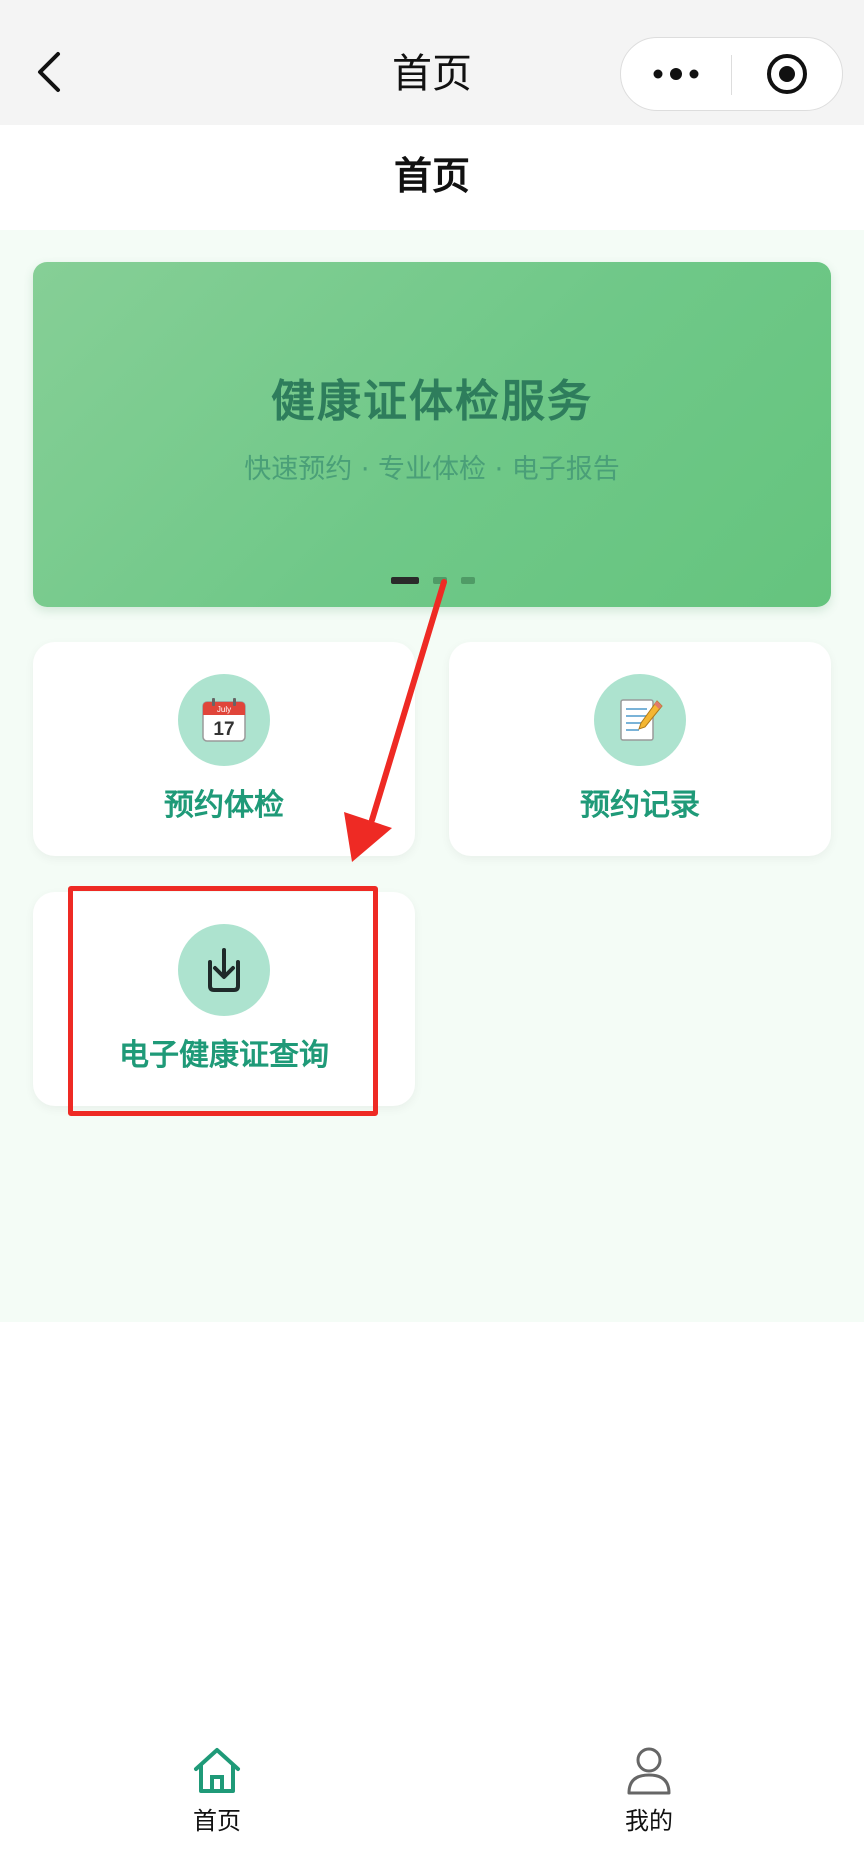  What do you see at coordinates (649, 1771) in the screenshot?
I see `user-icon` at bounding box center [649, 1771].